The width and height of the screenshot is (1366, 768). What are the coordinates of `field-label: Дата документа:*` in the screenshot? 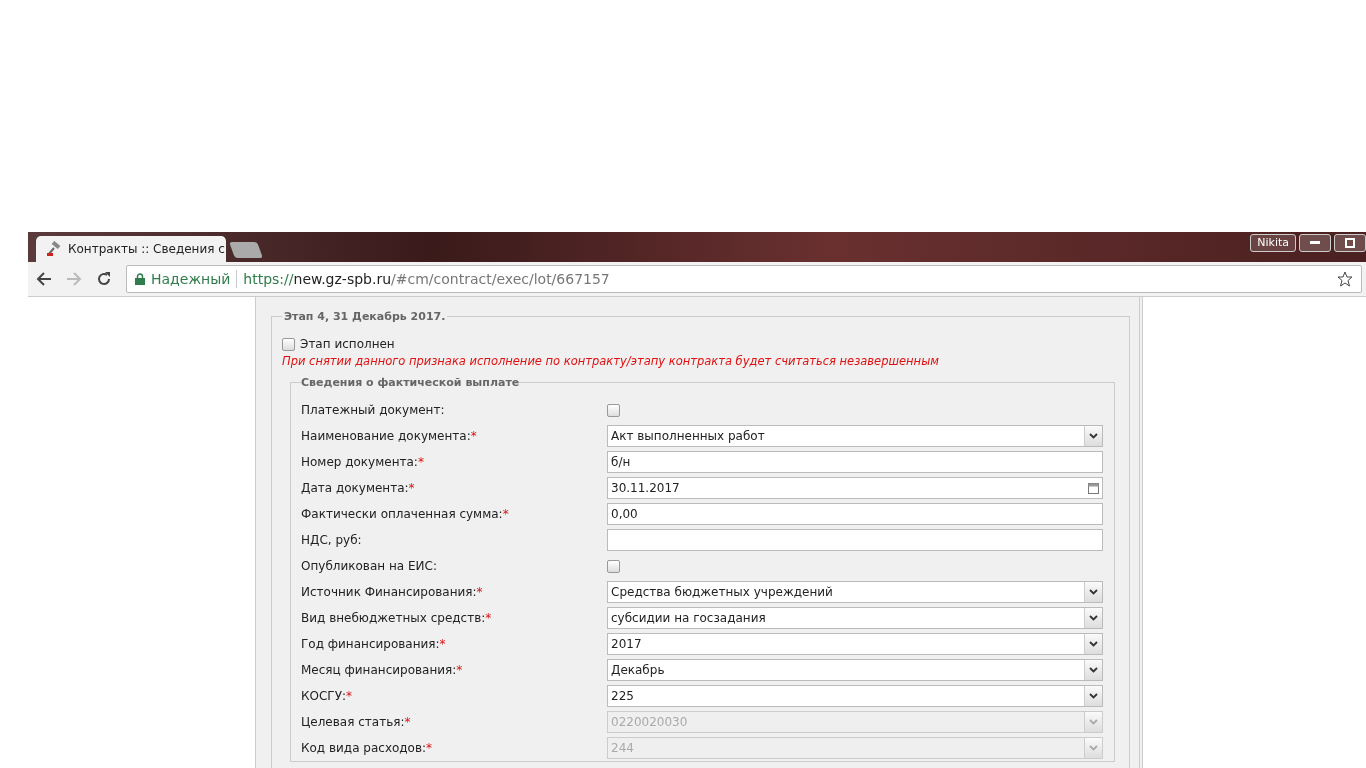 It's located at (358, 488).